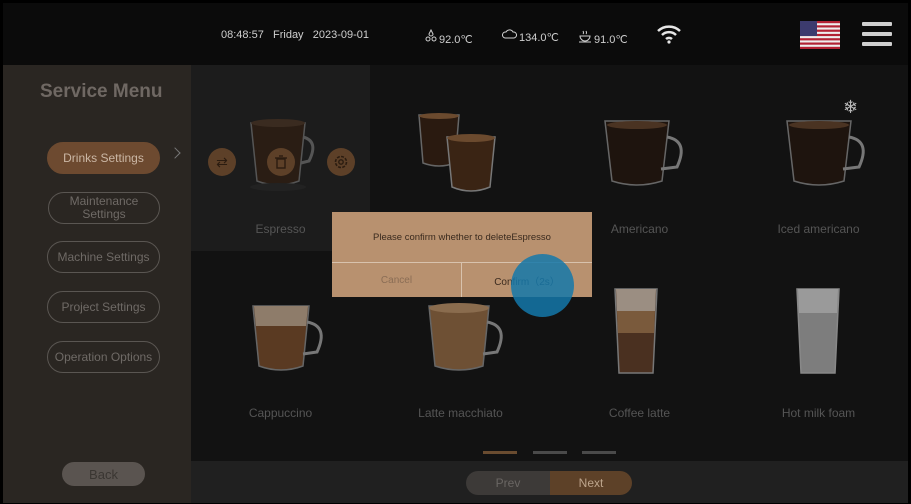 This screenshot has height=504, width=911. I want to click on iced-americano-cup-image, so click(829, 156).